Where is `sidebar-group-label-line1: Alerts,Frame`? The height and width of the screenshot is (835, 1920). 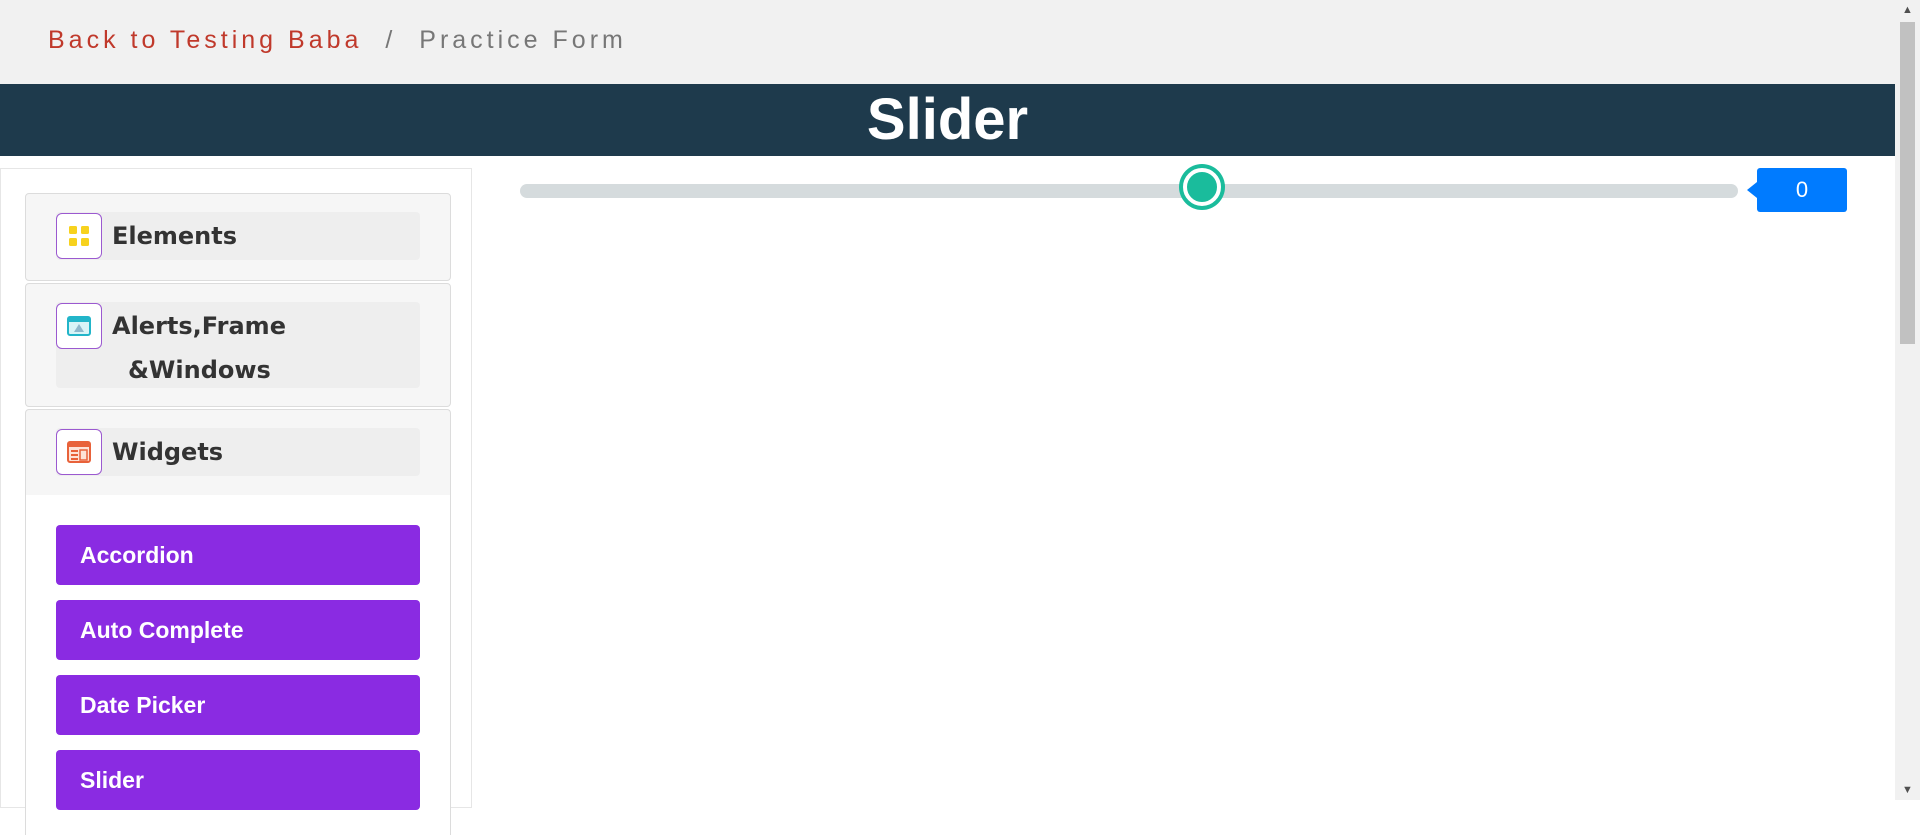
sidebar-group-label-line1: Alerts,Frame is located at coordinates (199, 326).